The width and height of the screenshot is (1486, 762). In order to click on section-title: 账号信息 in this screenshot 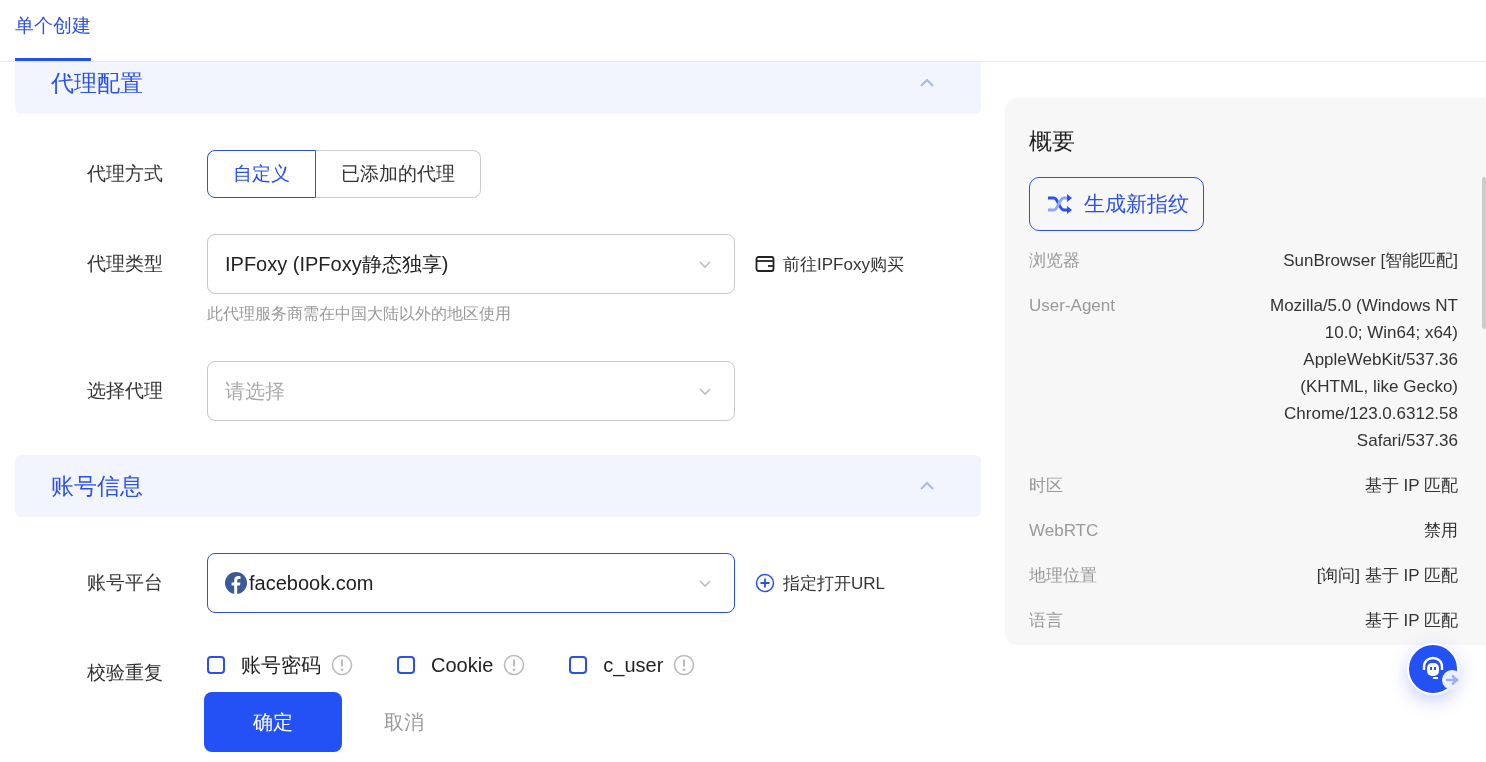, I will do `click(97, 486)`.